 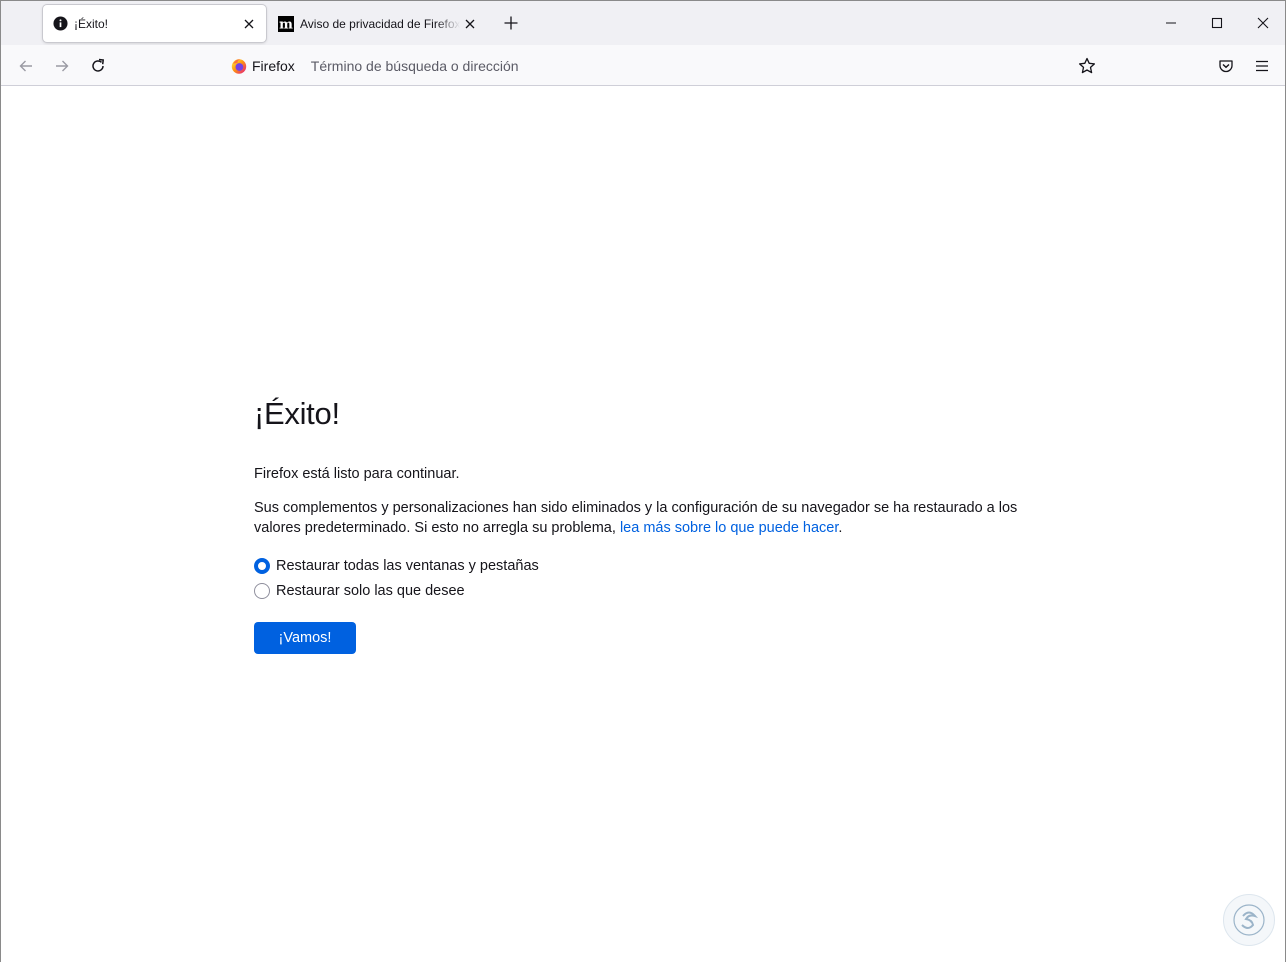 I want to click on back-arrow-icon, so click(x=26, y=66).